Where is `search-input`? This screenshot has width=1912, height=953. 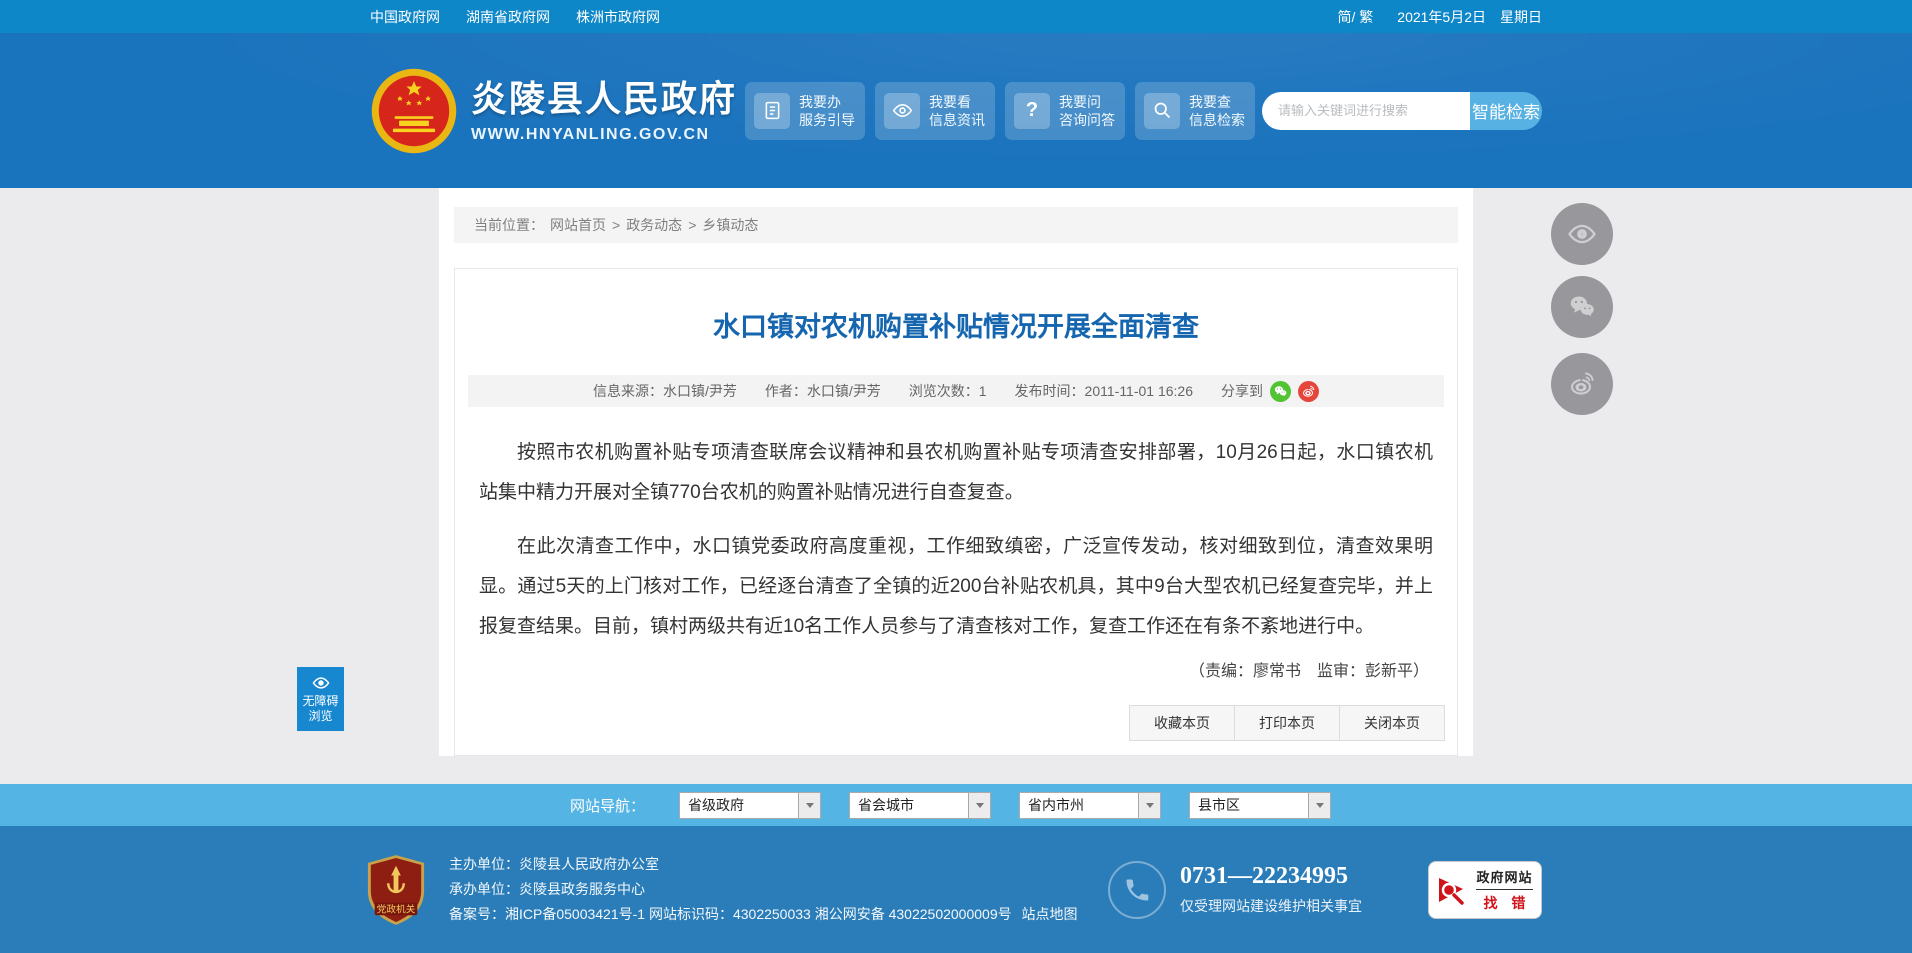 search-input is located at coordinates (1365, 110).